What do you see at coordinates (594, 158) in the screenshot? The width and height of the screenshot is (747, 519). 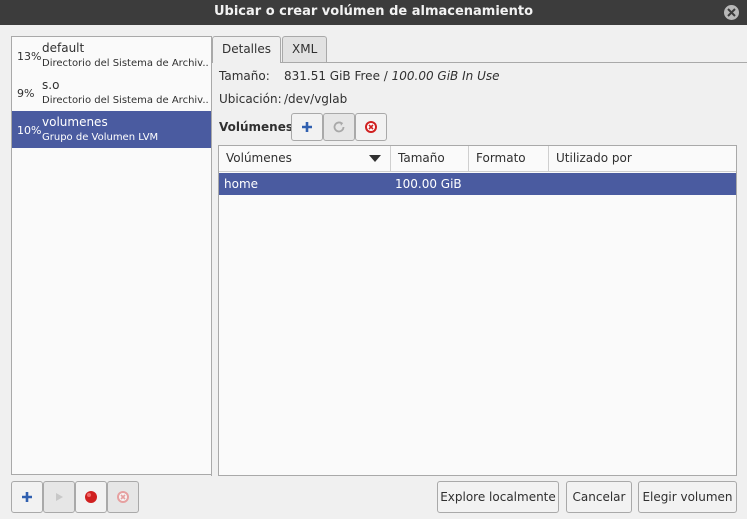 I see `column-label: Utilizado por` at bounding box center [594, 158].